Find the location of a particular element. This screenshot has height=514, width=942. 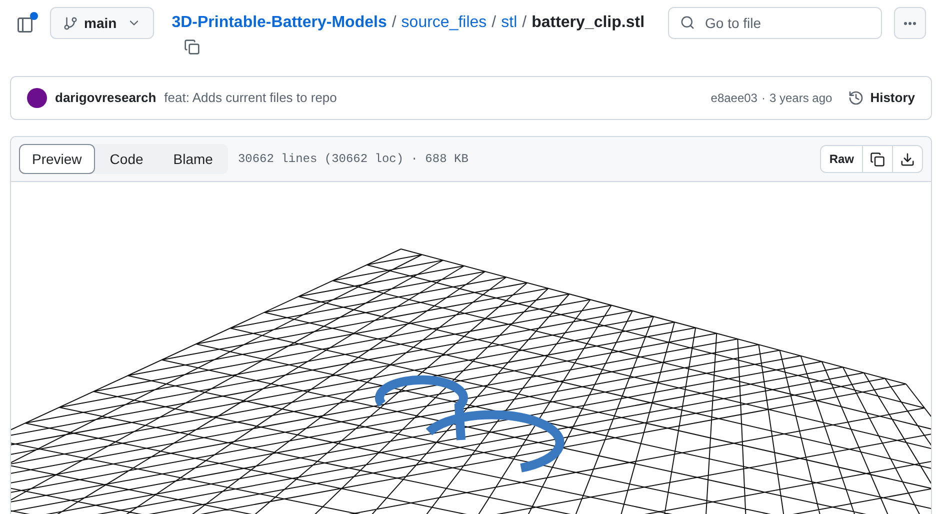

commit-author: darigovresearch is located at coordinates (105, 98).